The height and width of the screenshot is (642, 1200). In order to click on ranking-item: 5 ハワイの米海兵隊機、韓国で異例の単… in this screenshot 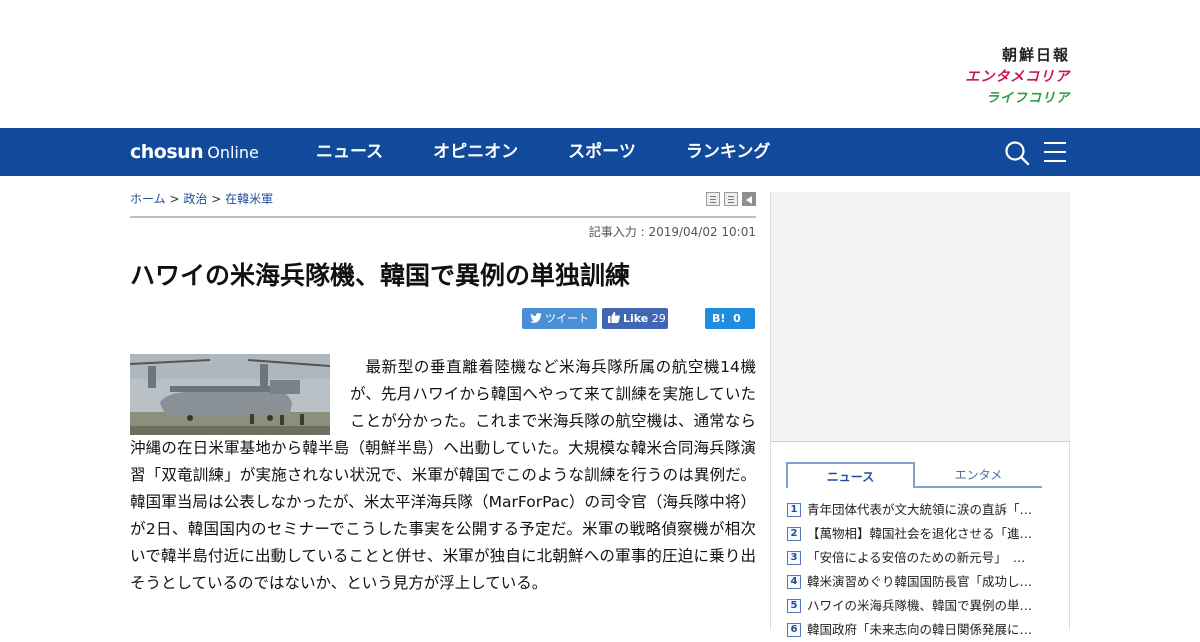, I will do `click(922, 606)`.